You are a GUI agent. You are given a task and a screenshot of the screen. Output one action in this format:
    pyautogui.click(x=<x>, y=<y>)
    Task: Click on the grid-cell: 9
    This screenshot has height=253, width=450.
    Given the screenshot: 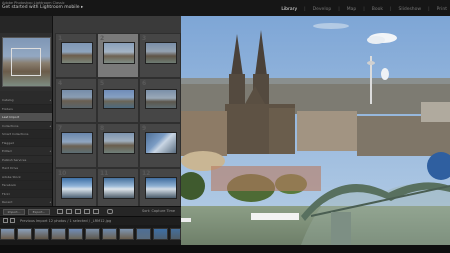 What is the action you would take?
    pyautogui.click(x=160, y=145)
    